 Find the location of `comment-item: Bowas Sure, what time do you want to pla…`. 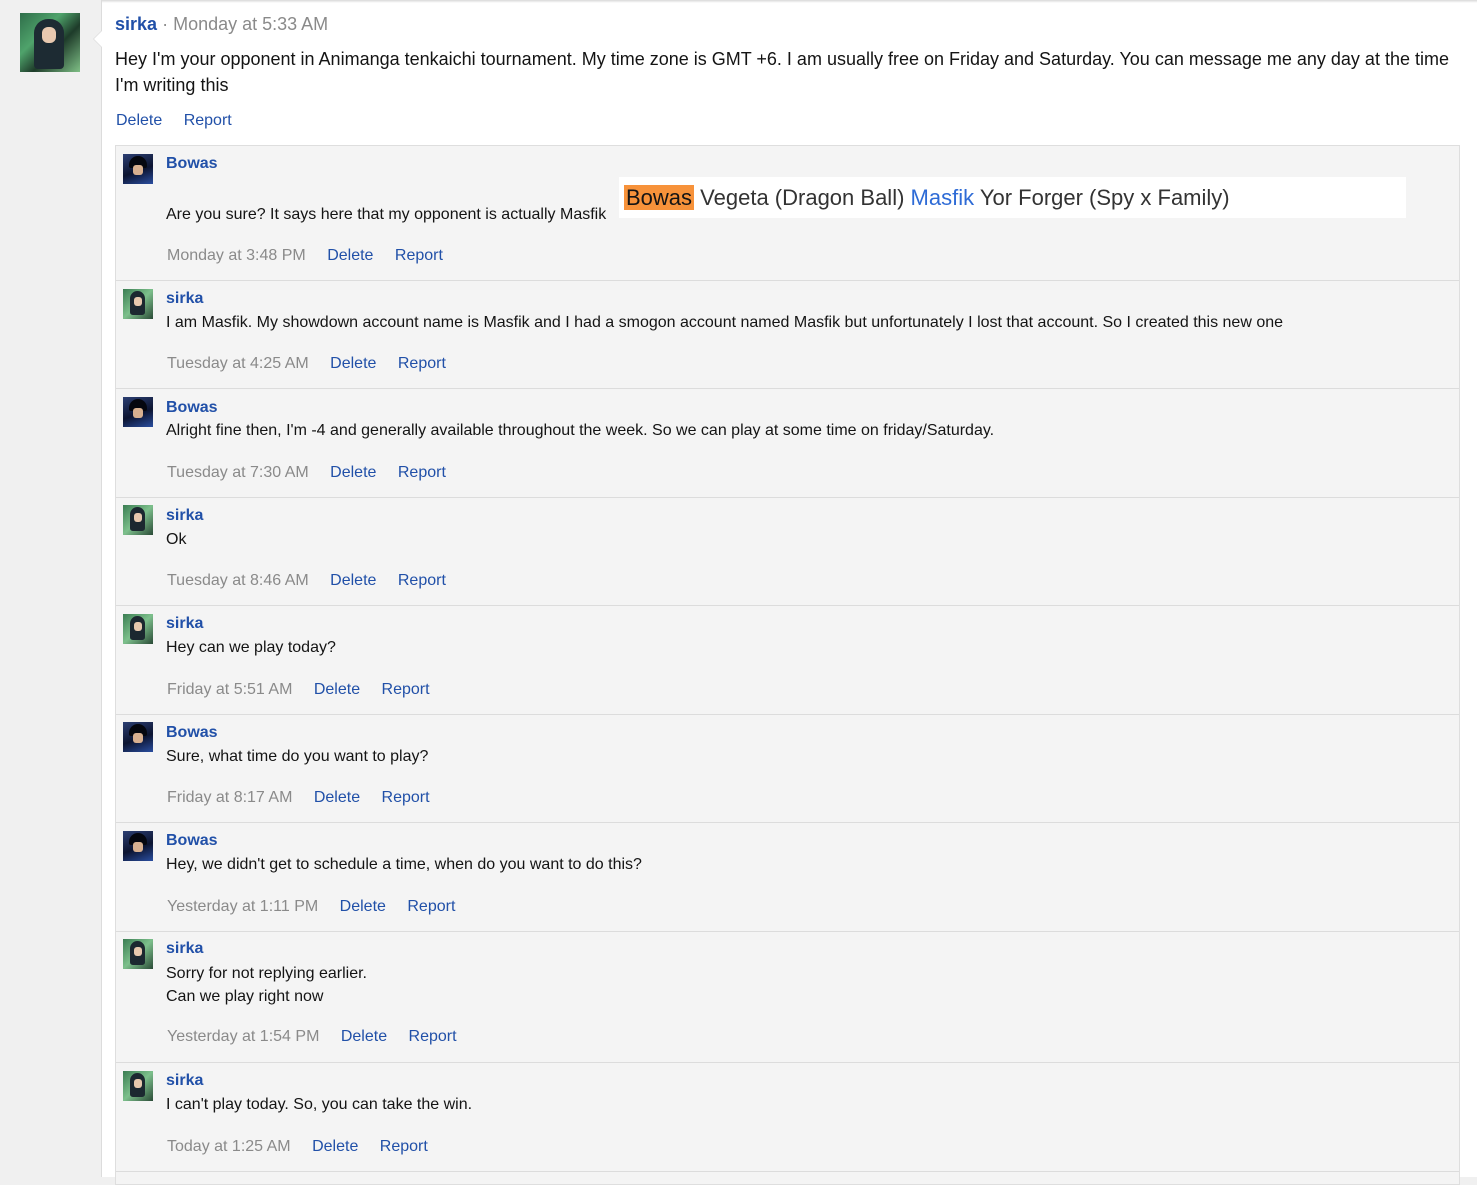

comment-item: Bowas Sure, what time do you want to pla… is located at coordinates (787, 769).